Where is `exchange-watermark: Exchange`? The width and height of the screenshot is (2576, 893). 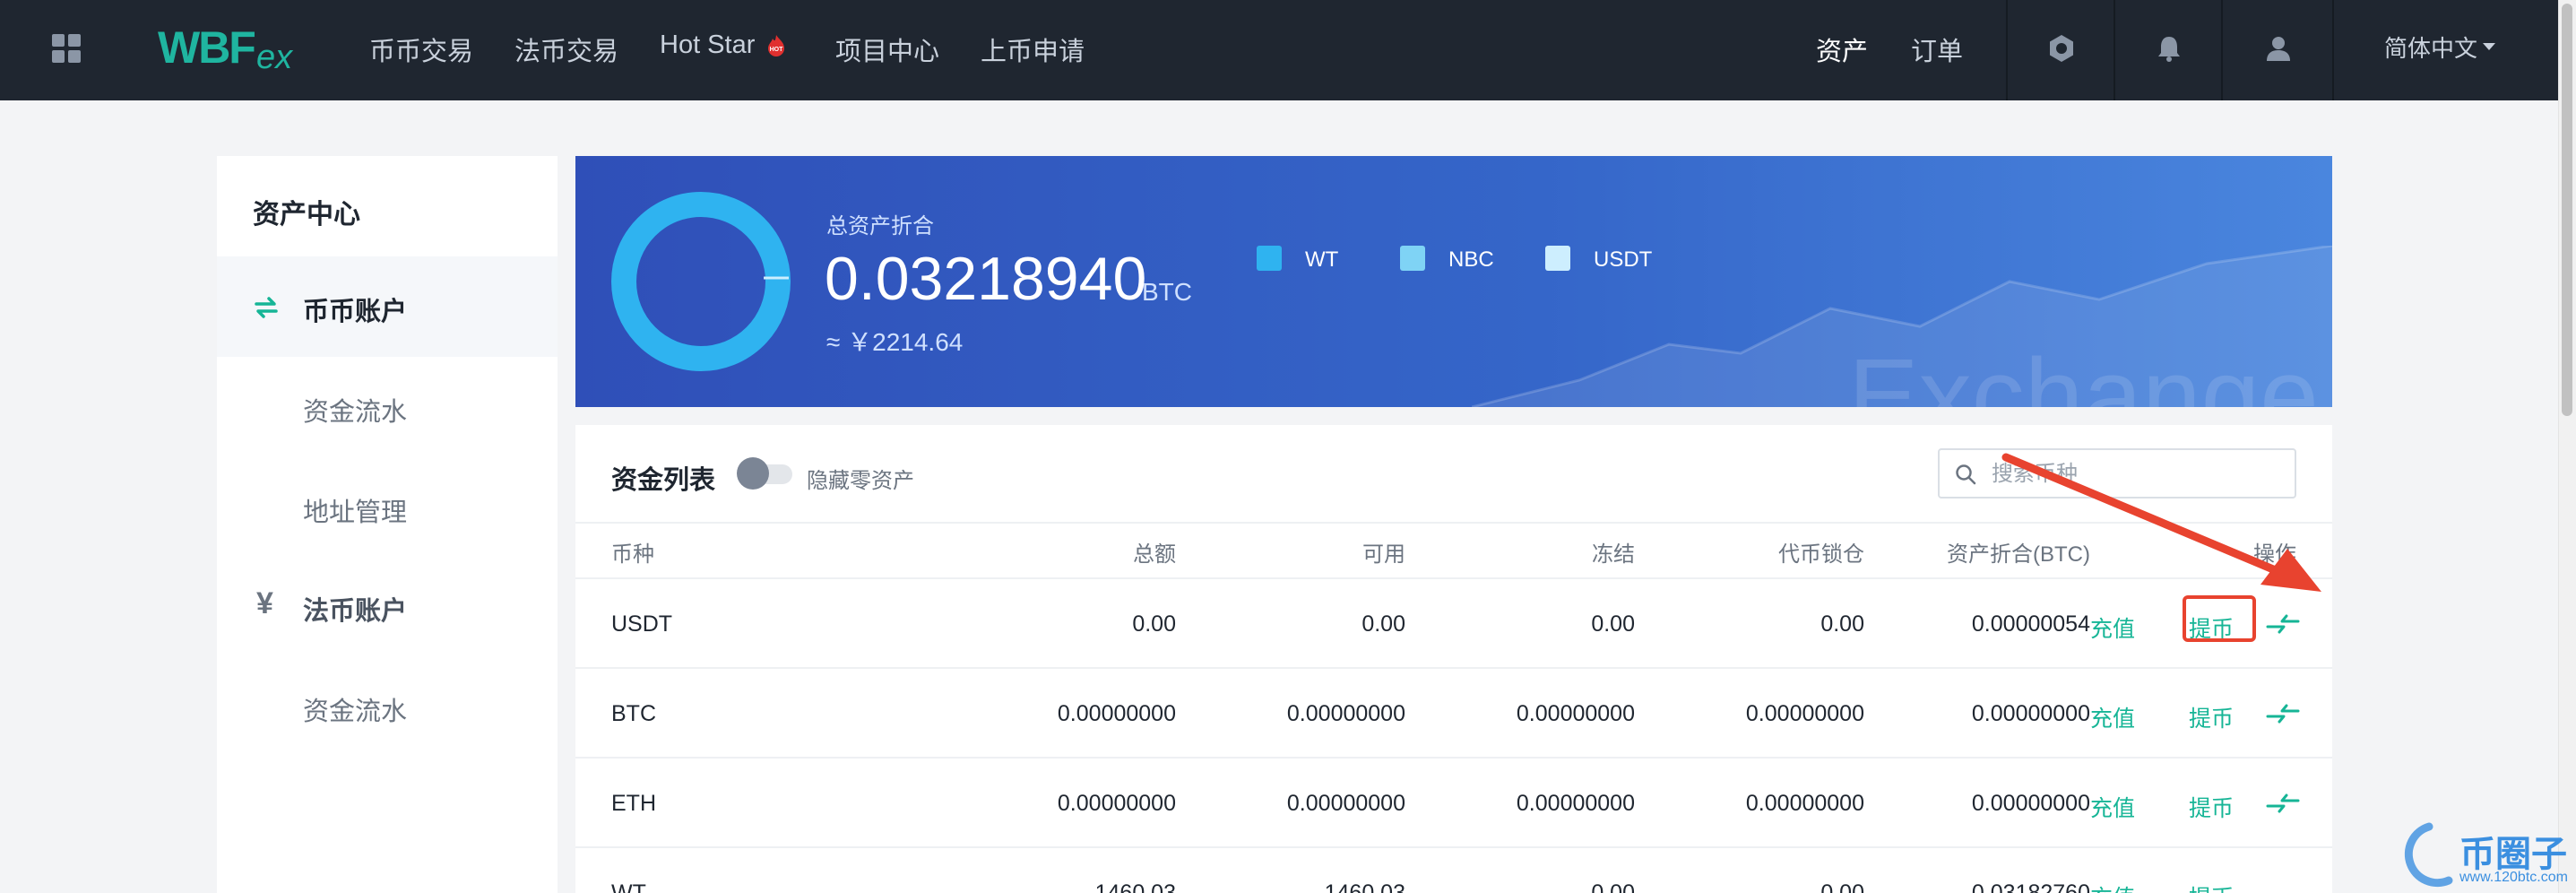 exchange-watermark: Exchange is located at coordinates (2083, 372).